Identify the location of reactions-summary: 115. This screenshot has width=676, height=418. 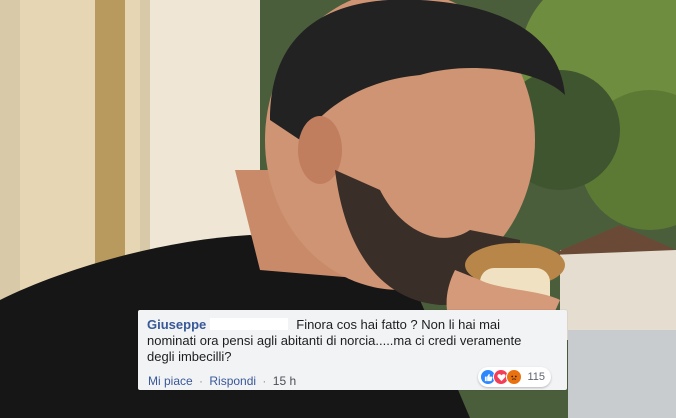
(514, 377).